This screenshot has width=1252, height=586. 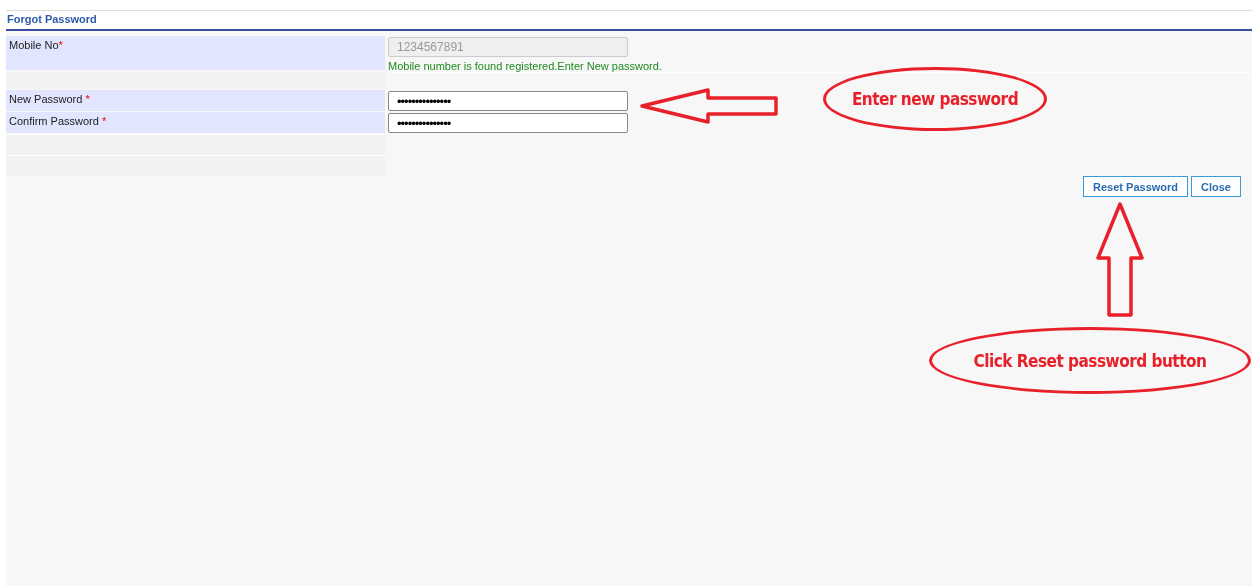 What do you see at coordinates (46, 99) in the screenshot?
I see `field-label: New Password` at bounding box center [46, 99].